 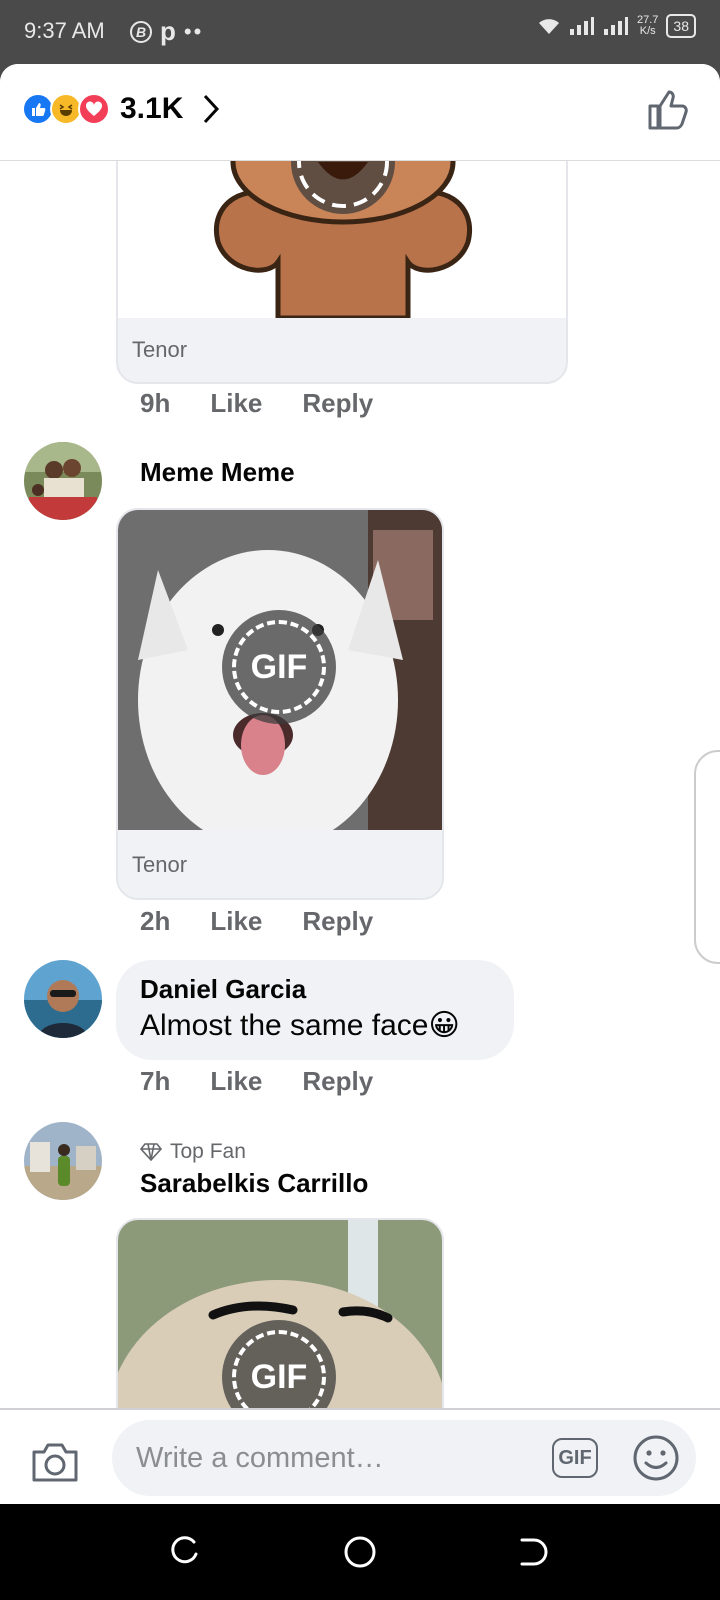 I want to click on top-fan-label: Top Fan, so click(x=208, y=1151).